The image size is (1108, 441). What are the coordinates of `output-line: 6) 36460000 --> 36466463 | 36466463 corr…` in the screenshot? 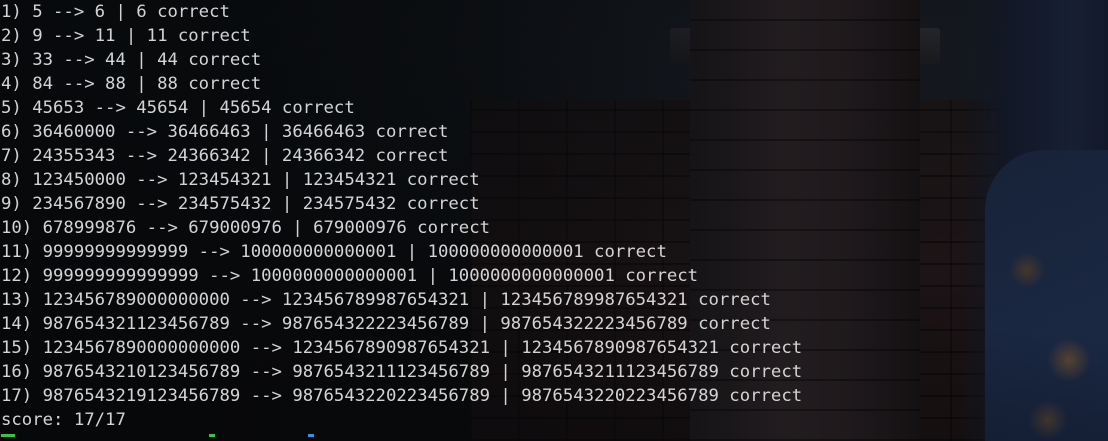 It's located at (225, 132).